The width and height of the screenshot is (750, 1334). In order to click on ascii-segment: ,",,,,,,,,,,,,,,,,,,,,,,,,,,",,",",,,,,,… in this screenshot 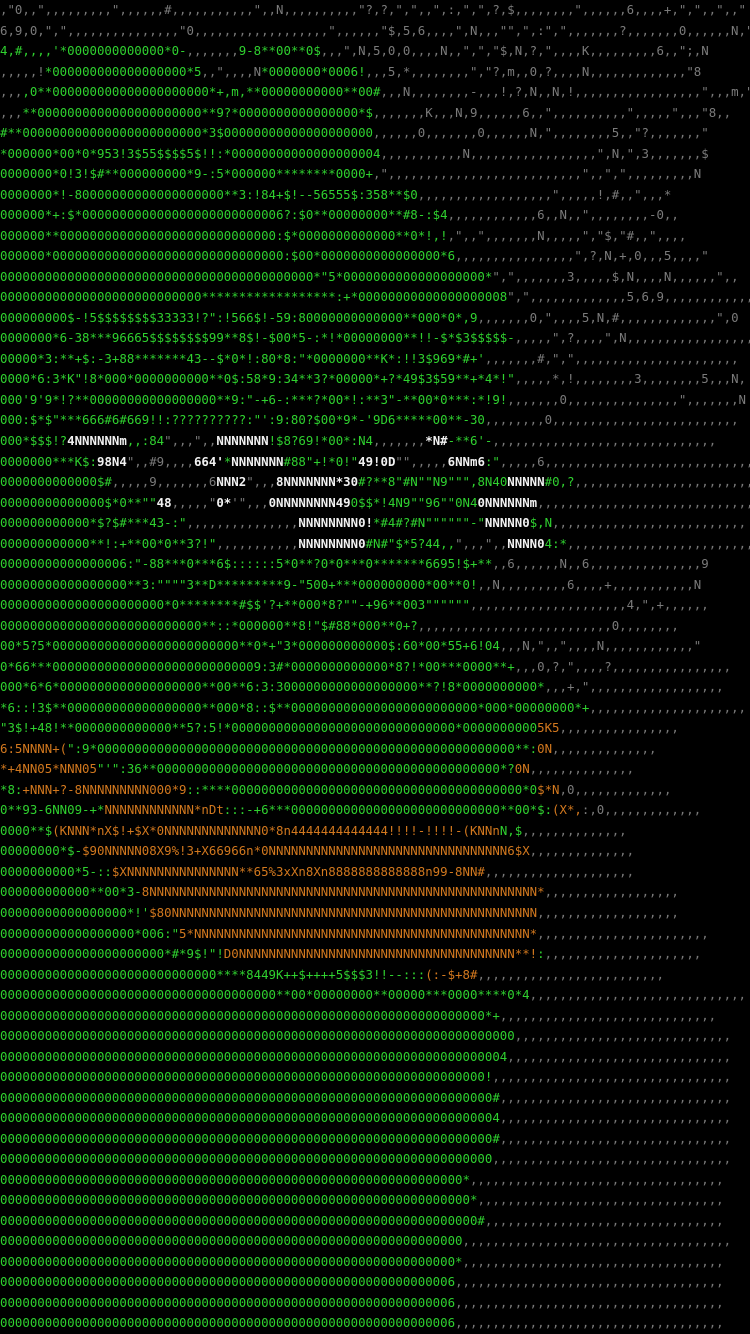, I will do `click(537, 174)`.